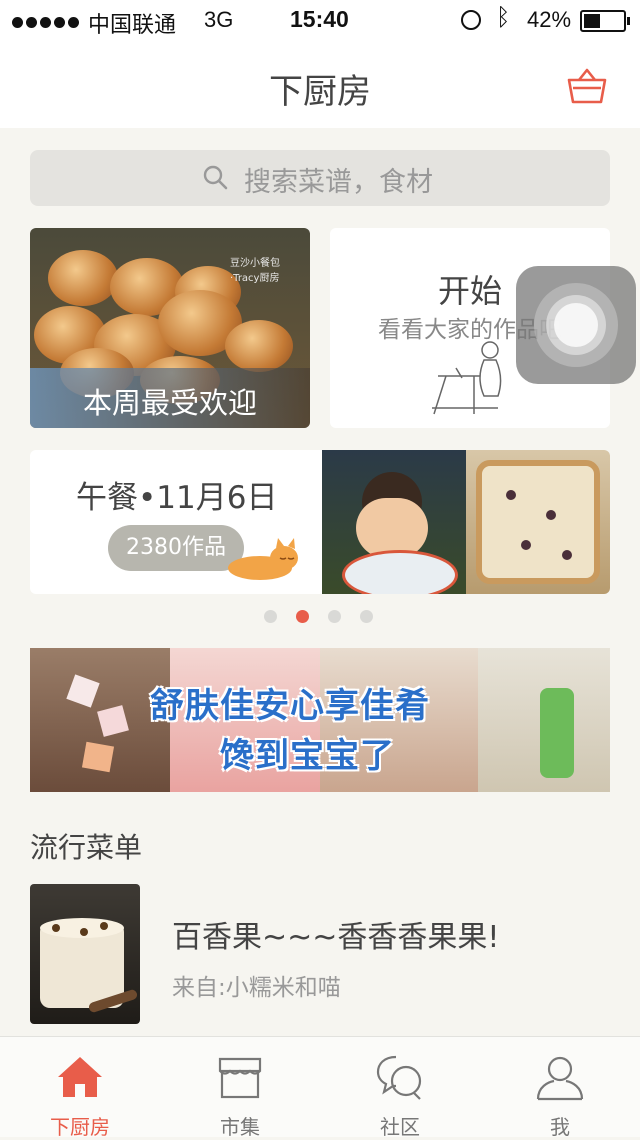 Image resolution: width=640 pixels, height=1140 pixels. I want to click on tab-bar: 下厨房 市集 社区 我, so click(320, 1087).